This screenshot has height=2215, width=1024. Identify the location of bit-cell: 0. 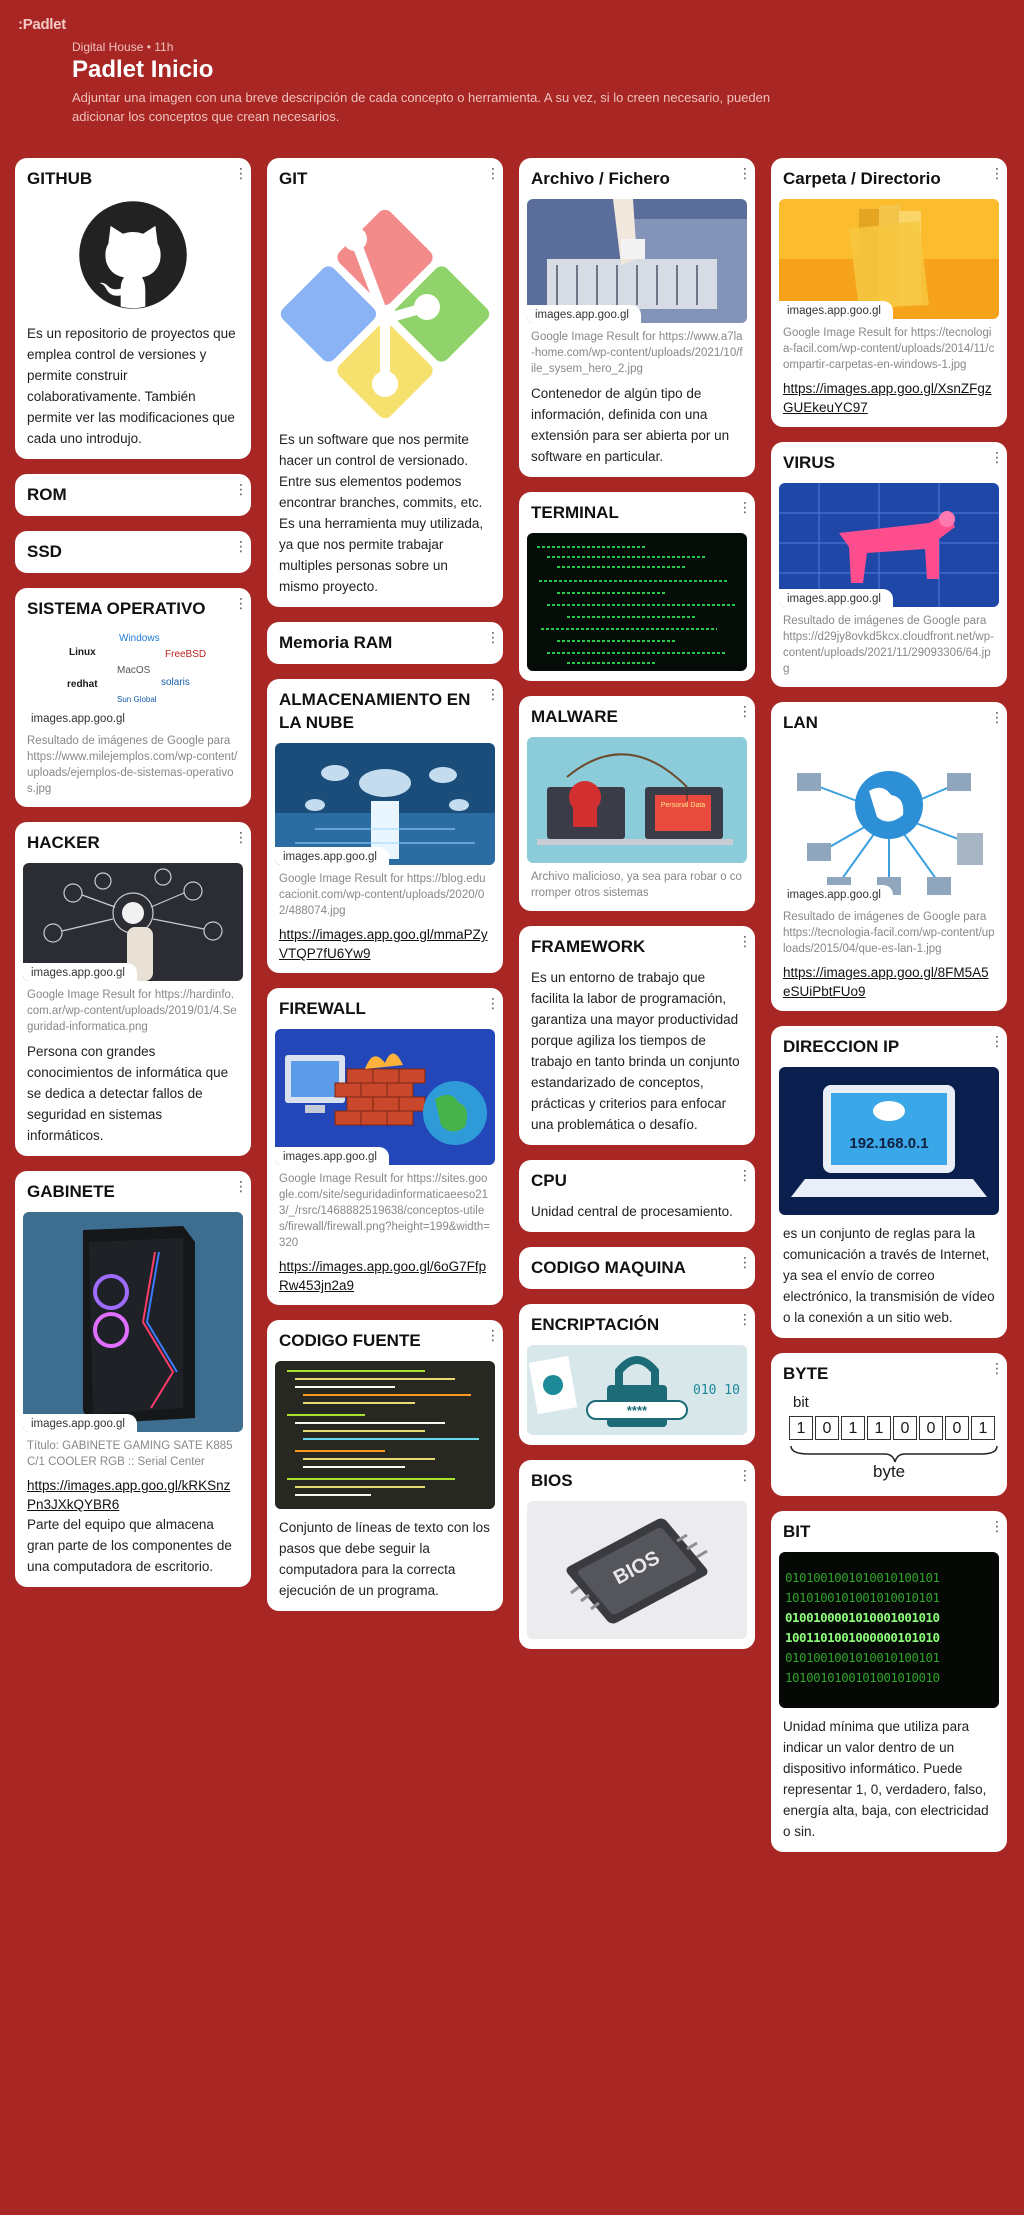
(957, 1428).